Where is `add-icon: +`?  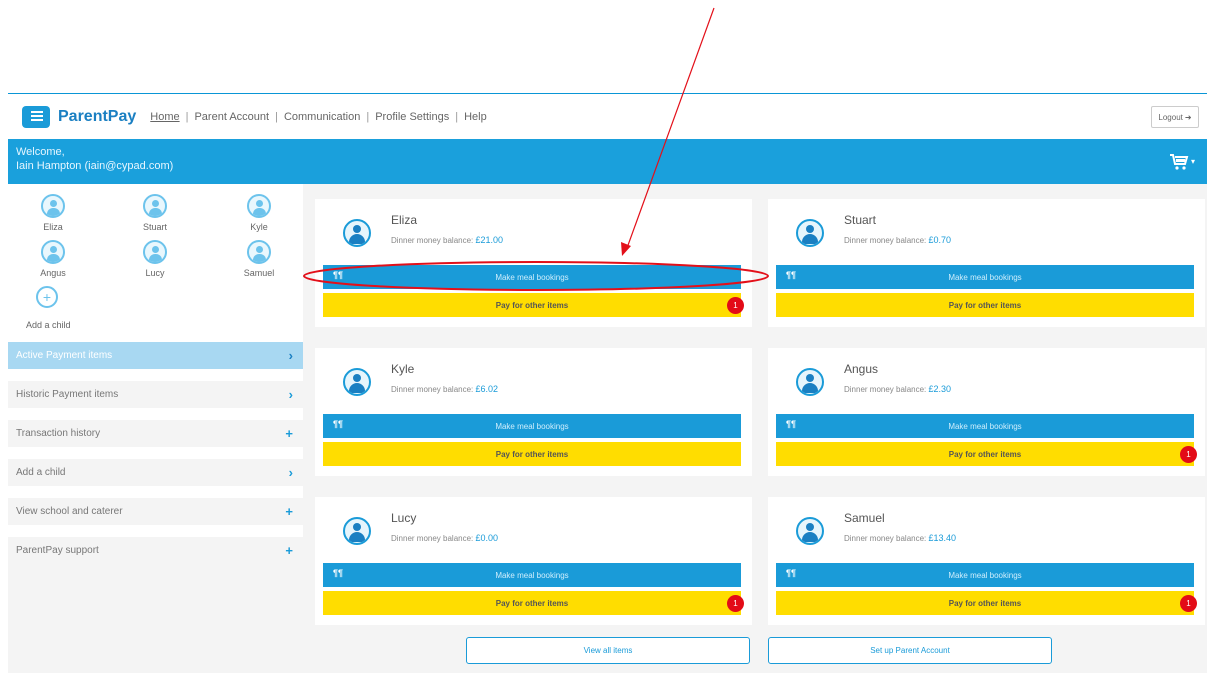
add-icon: + is located at coordinates (47, 297).